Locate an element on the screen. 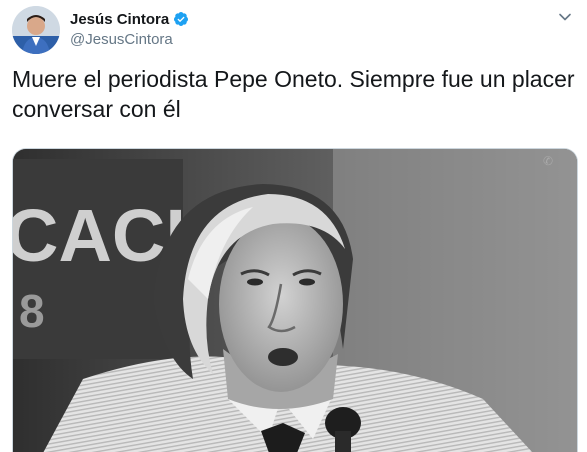 The width and height of the screenshot is (587, 452). chevron-down-icon is located at coordinates (565, 17).